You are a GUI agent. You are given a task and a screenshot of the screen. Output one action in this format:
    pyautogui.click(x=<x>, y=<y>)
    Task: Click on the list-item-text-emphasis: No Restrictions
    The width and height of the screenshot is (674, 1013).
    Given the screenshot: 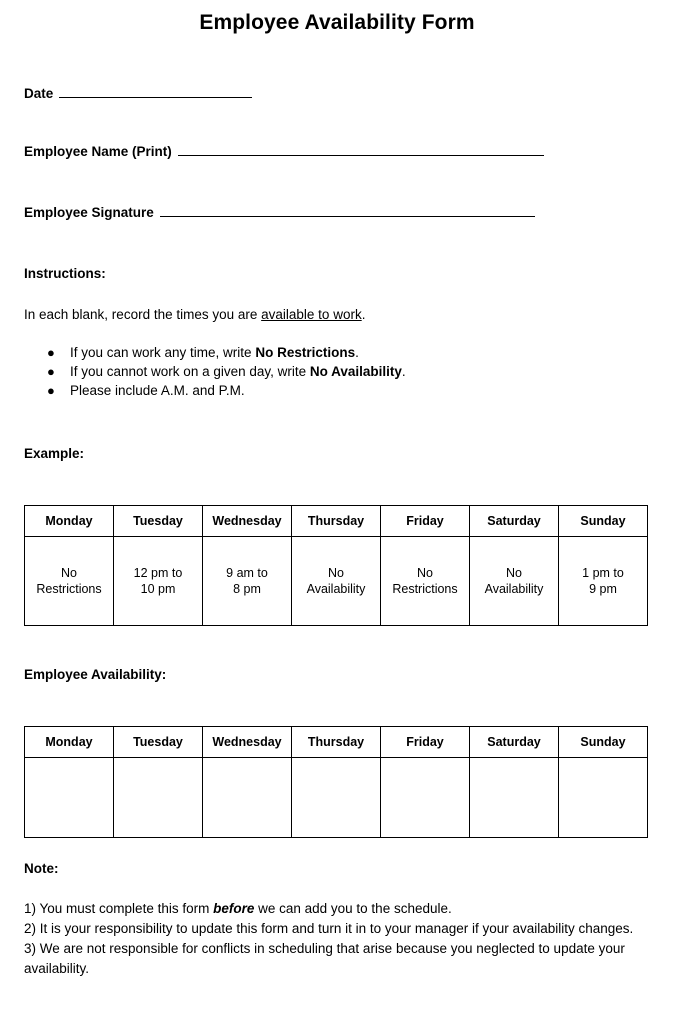 What is the action you would take?
    pyautogui.click(x=305, y=352)
    